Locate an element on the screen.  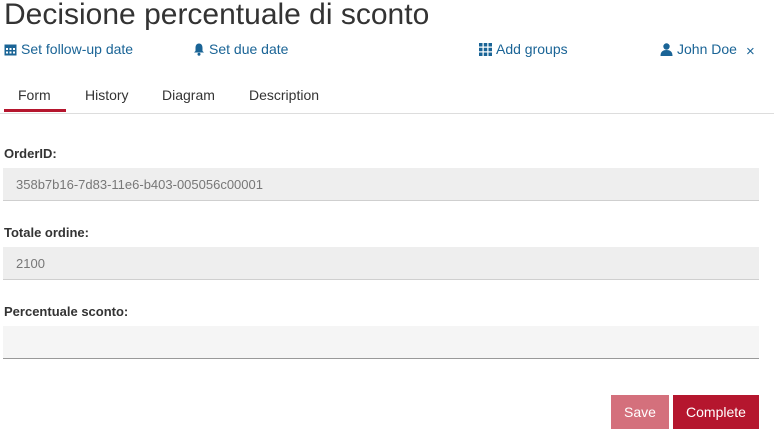
complete-button: Complete is located at coordinates (716, 412).